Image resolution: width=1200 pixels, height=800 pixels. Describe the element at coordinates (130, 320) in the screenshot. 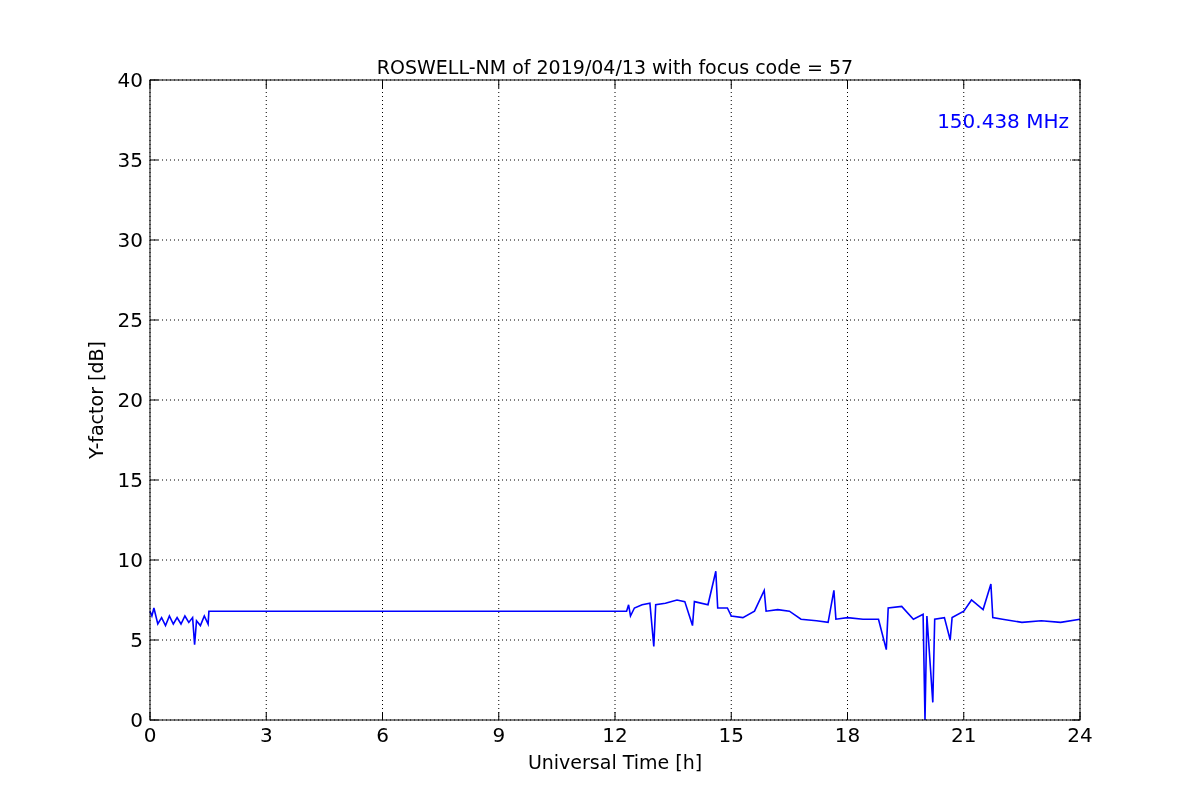

I see `tick-label: 25` at that location.